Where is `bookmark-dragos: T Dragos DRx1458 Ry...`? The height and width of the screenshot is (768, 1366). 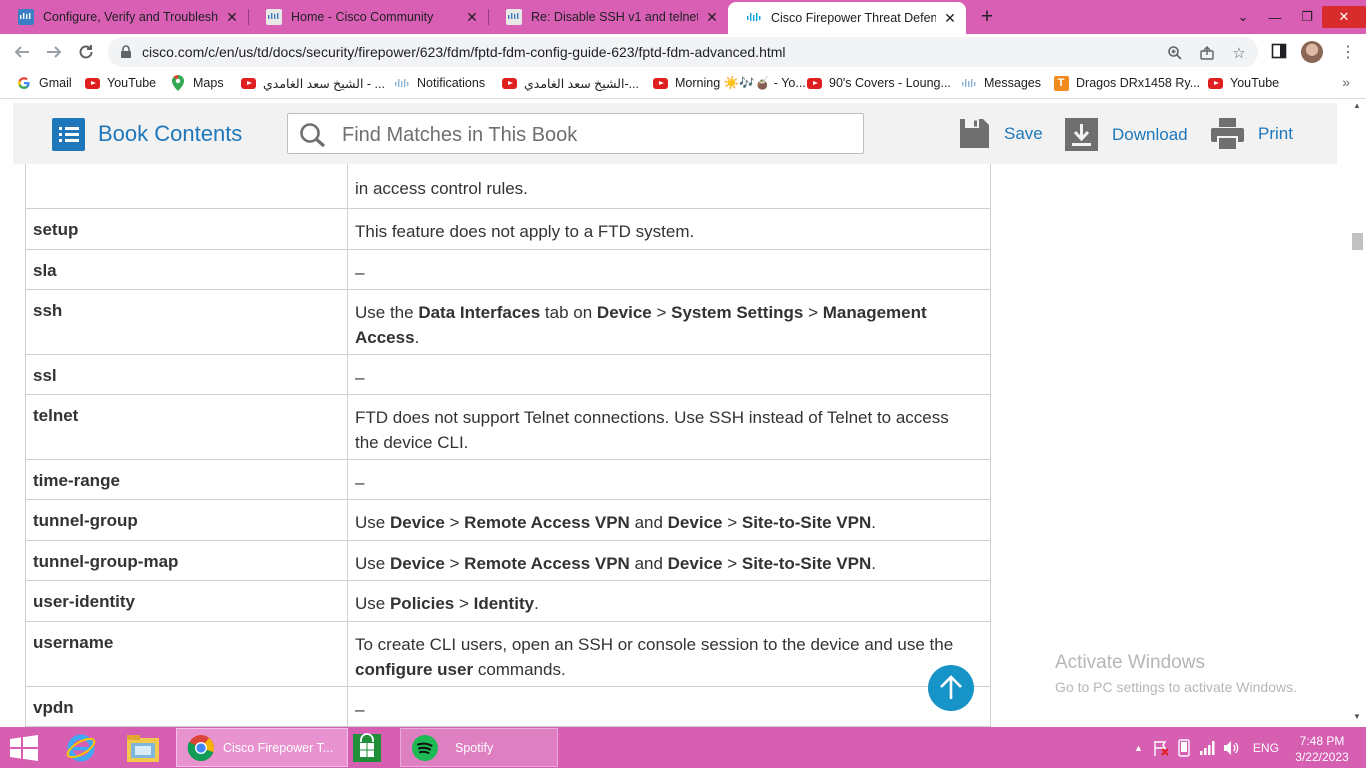 bookmark-dragos: T Dragos DRx1458 Ry... is located at coordinates (1126, 83).